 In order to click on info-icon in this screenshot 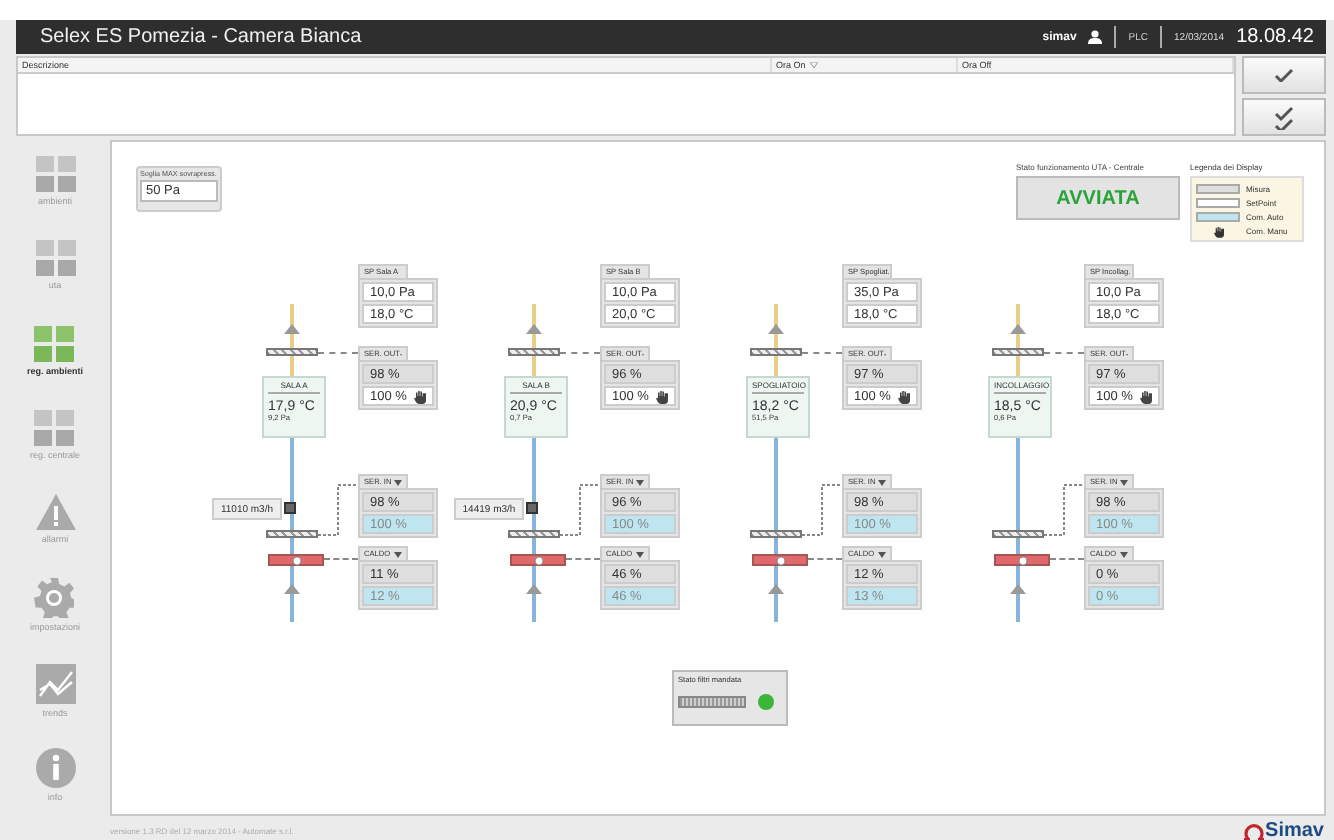, I will do `click(55, 767)`.